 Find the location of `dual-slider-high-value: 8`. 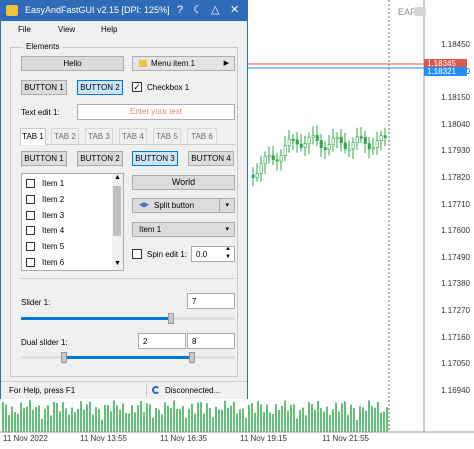

dual-slider-high-value: 8 is located at coordinates (194, 341).